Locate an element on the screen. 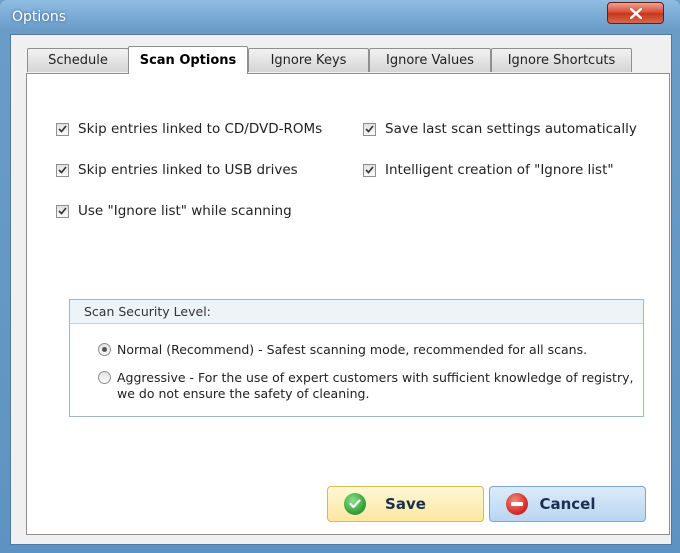 Image resolution: width=680 pixels, height=553 pixels. save-settings-checkbox is located at coordinates (369, 129).